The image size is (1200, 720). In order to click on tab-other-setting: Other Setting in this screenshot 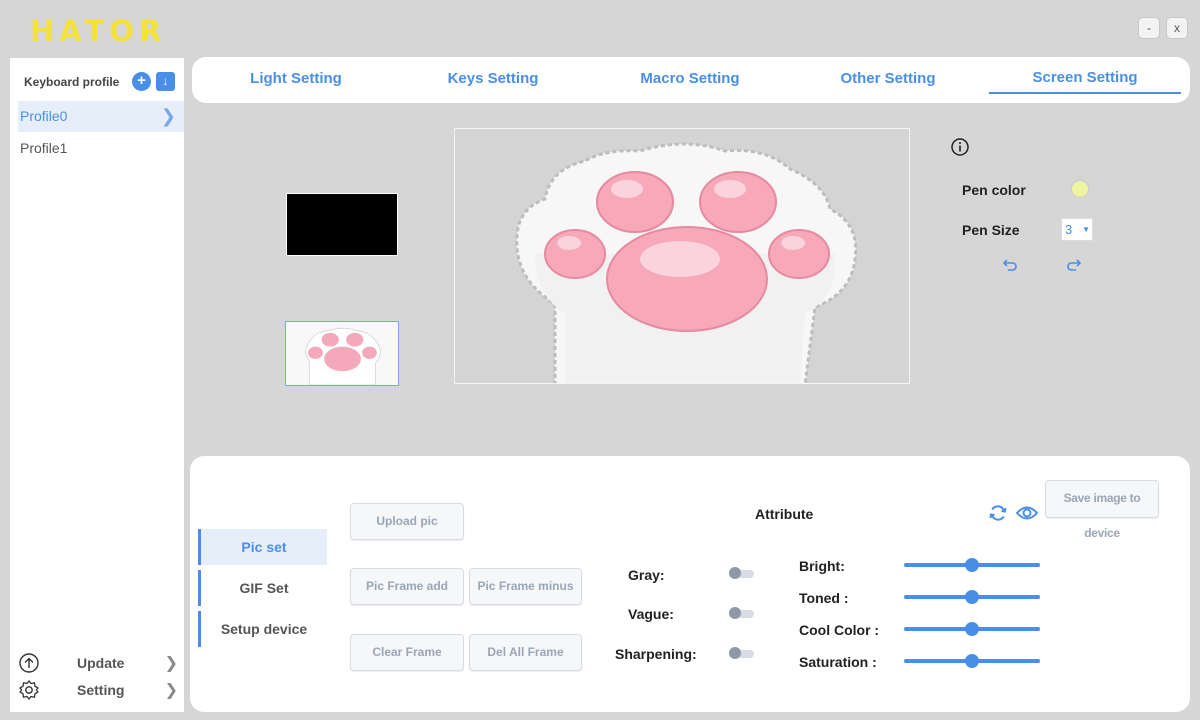, I will do `click(888, 78)`.